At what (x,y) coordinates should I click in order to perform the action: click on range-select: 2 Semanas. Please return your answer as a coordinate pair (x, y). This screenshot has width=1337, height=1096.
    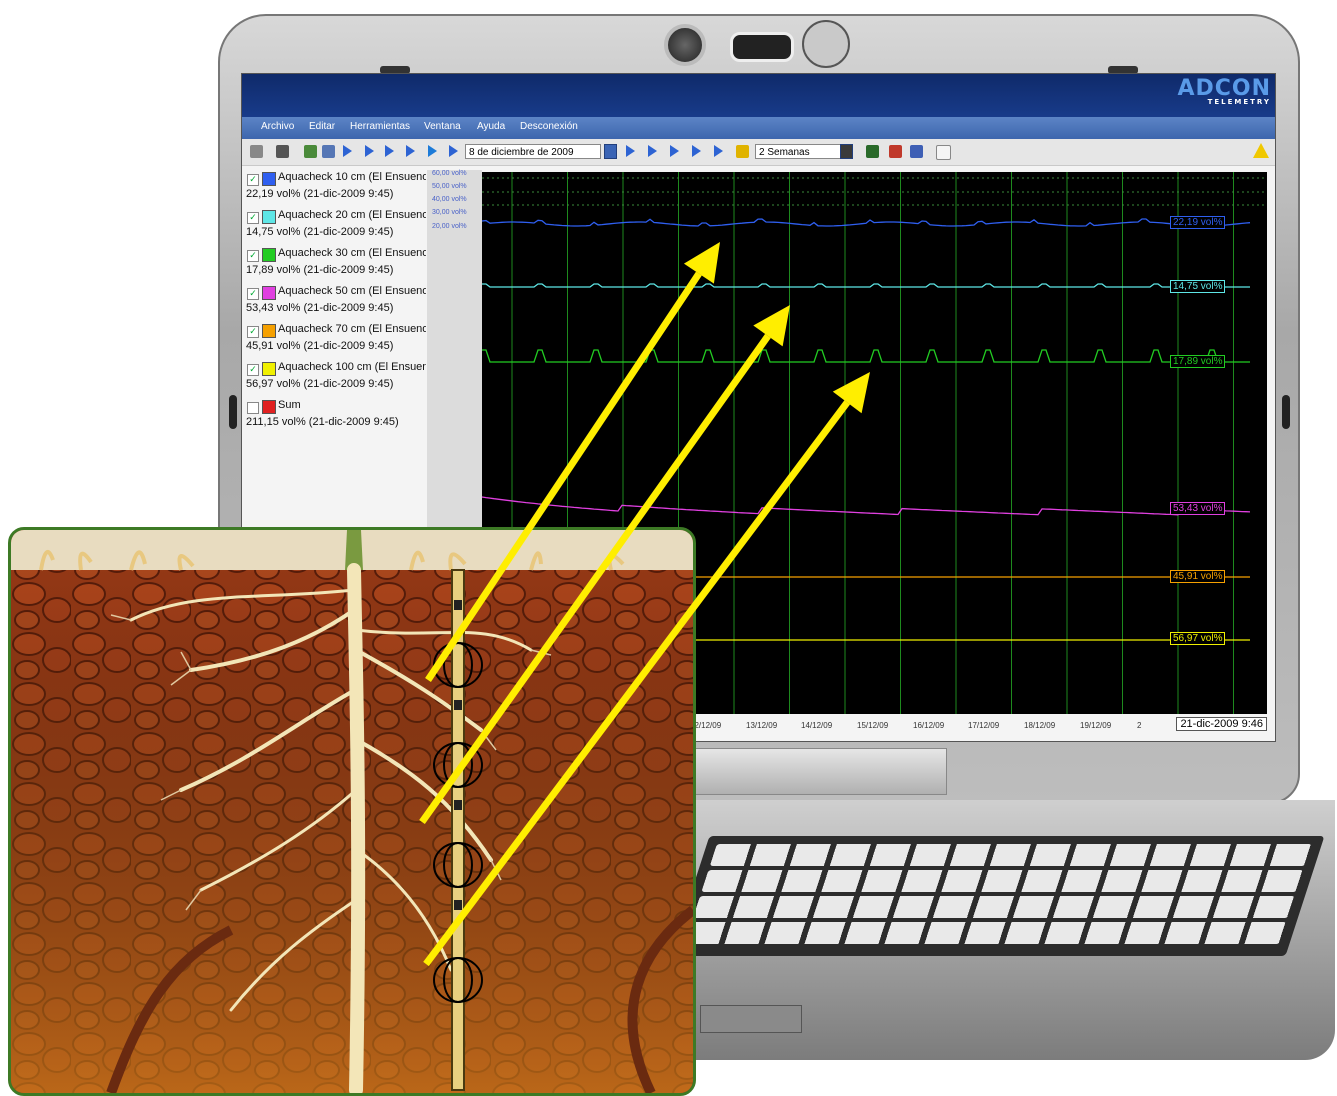
    Looking at the image, I should click on (803, 151).